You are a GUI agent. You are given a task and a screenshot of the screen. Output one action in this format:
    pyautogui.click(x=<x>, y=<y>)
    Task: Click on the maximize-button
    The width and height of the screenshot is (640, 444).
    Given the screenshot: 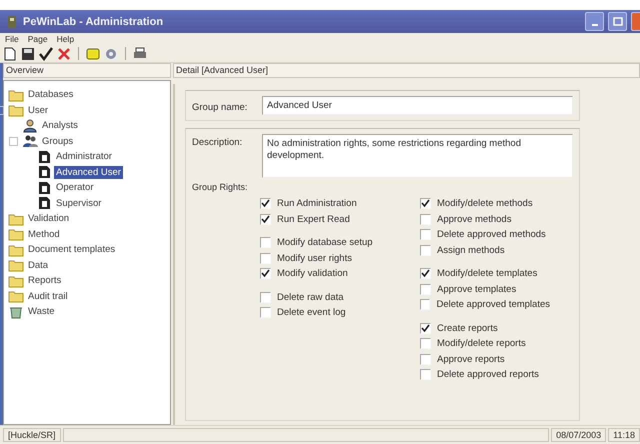 What is the action you would take?
    pyautogui.click(x=617, y=21)
    